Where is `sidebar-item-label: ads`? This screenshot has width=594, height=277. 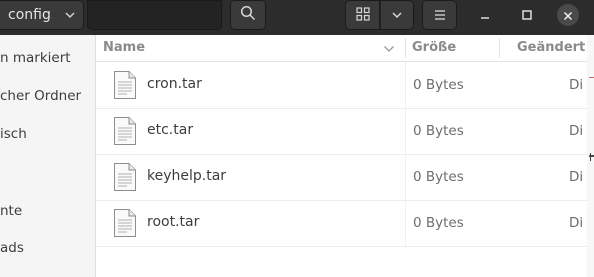
sidebar-item-label: ads is located at coordinates (12, 248).